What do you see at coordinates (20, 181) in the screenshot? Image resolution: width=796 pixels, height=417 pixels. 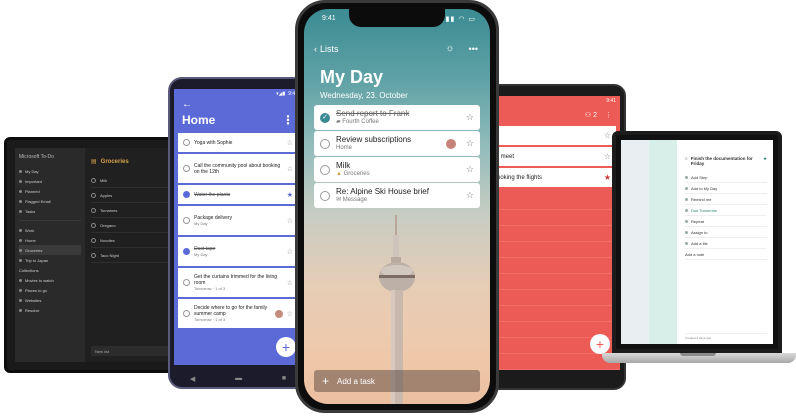 I see `star-icon` at bounding box center [20, 181].